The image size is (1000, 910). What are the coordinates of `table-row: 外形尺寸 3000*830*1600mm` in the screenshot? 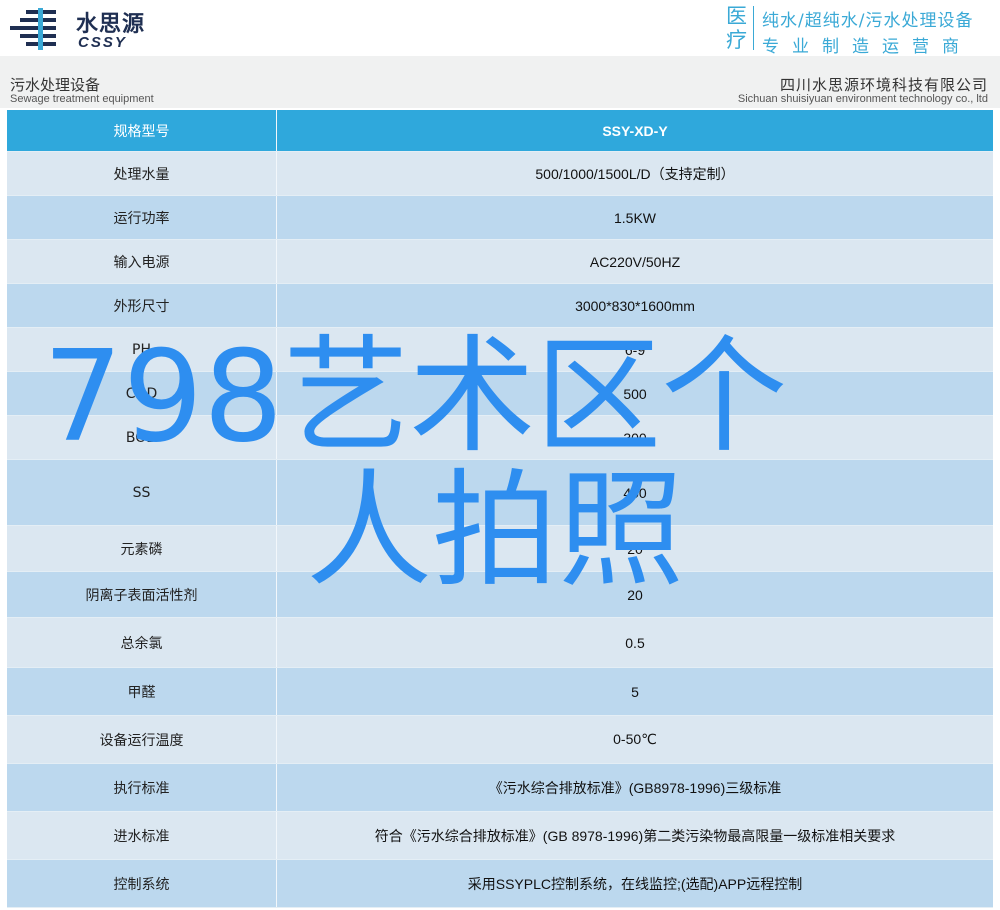 It's located at (500, 306).